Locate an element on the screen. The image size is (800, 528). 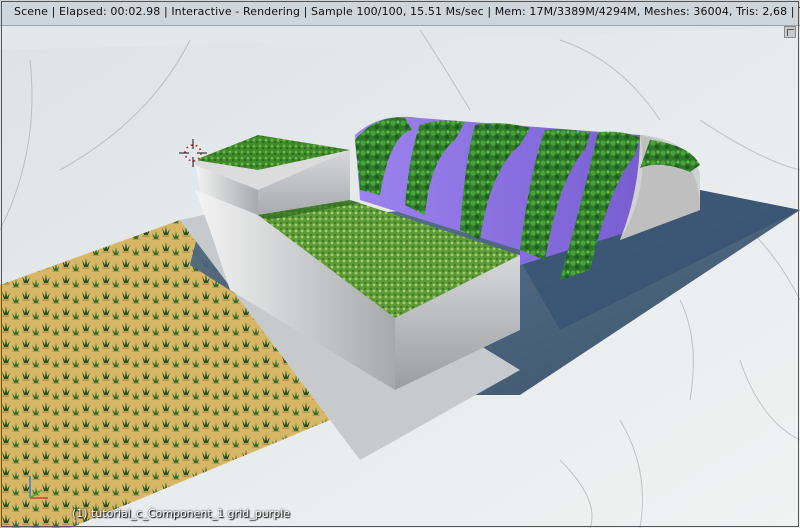
viewport-corner-icon is located at coordinates (790, 32).